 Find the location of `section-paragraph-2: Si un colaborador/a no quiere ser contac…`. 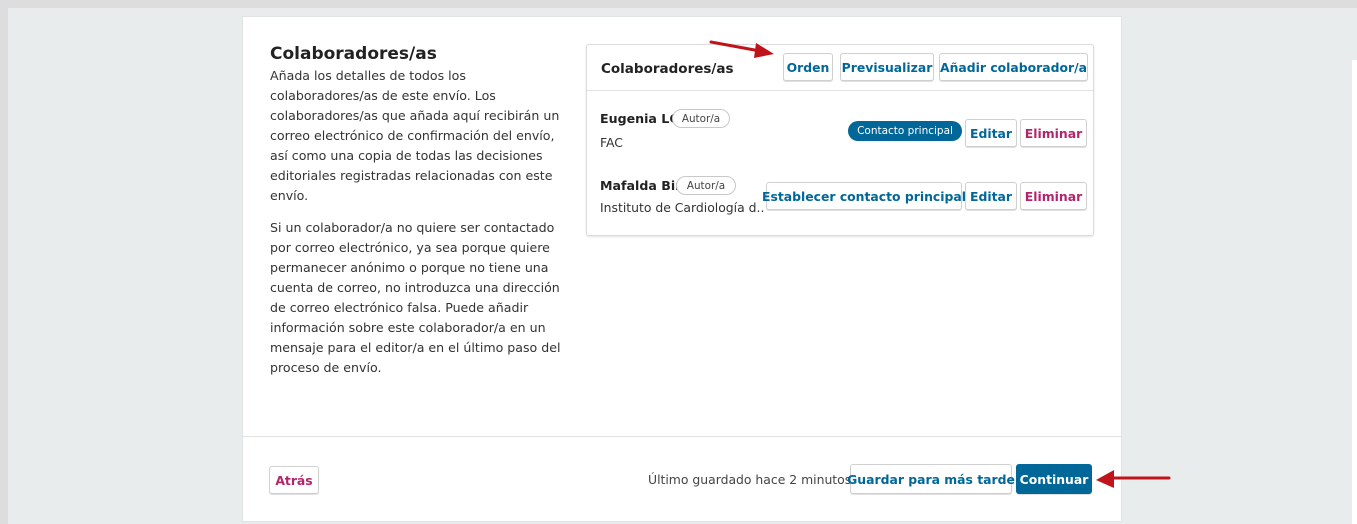

section-paragraph-2: Si un colaborador/a no quiere ser contac… is located at coordinates (415, 297).